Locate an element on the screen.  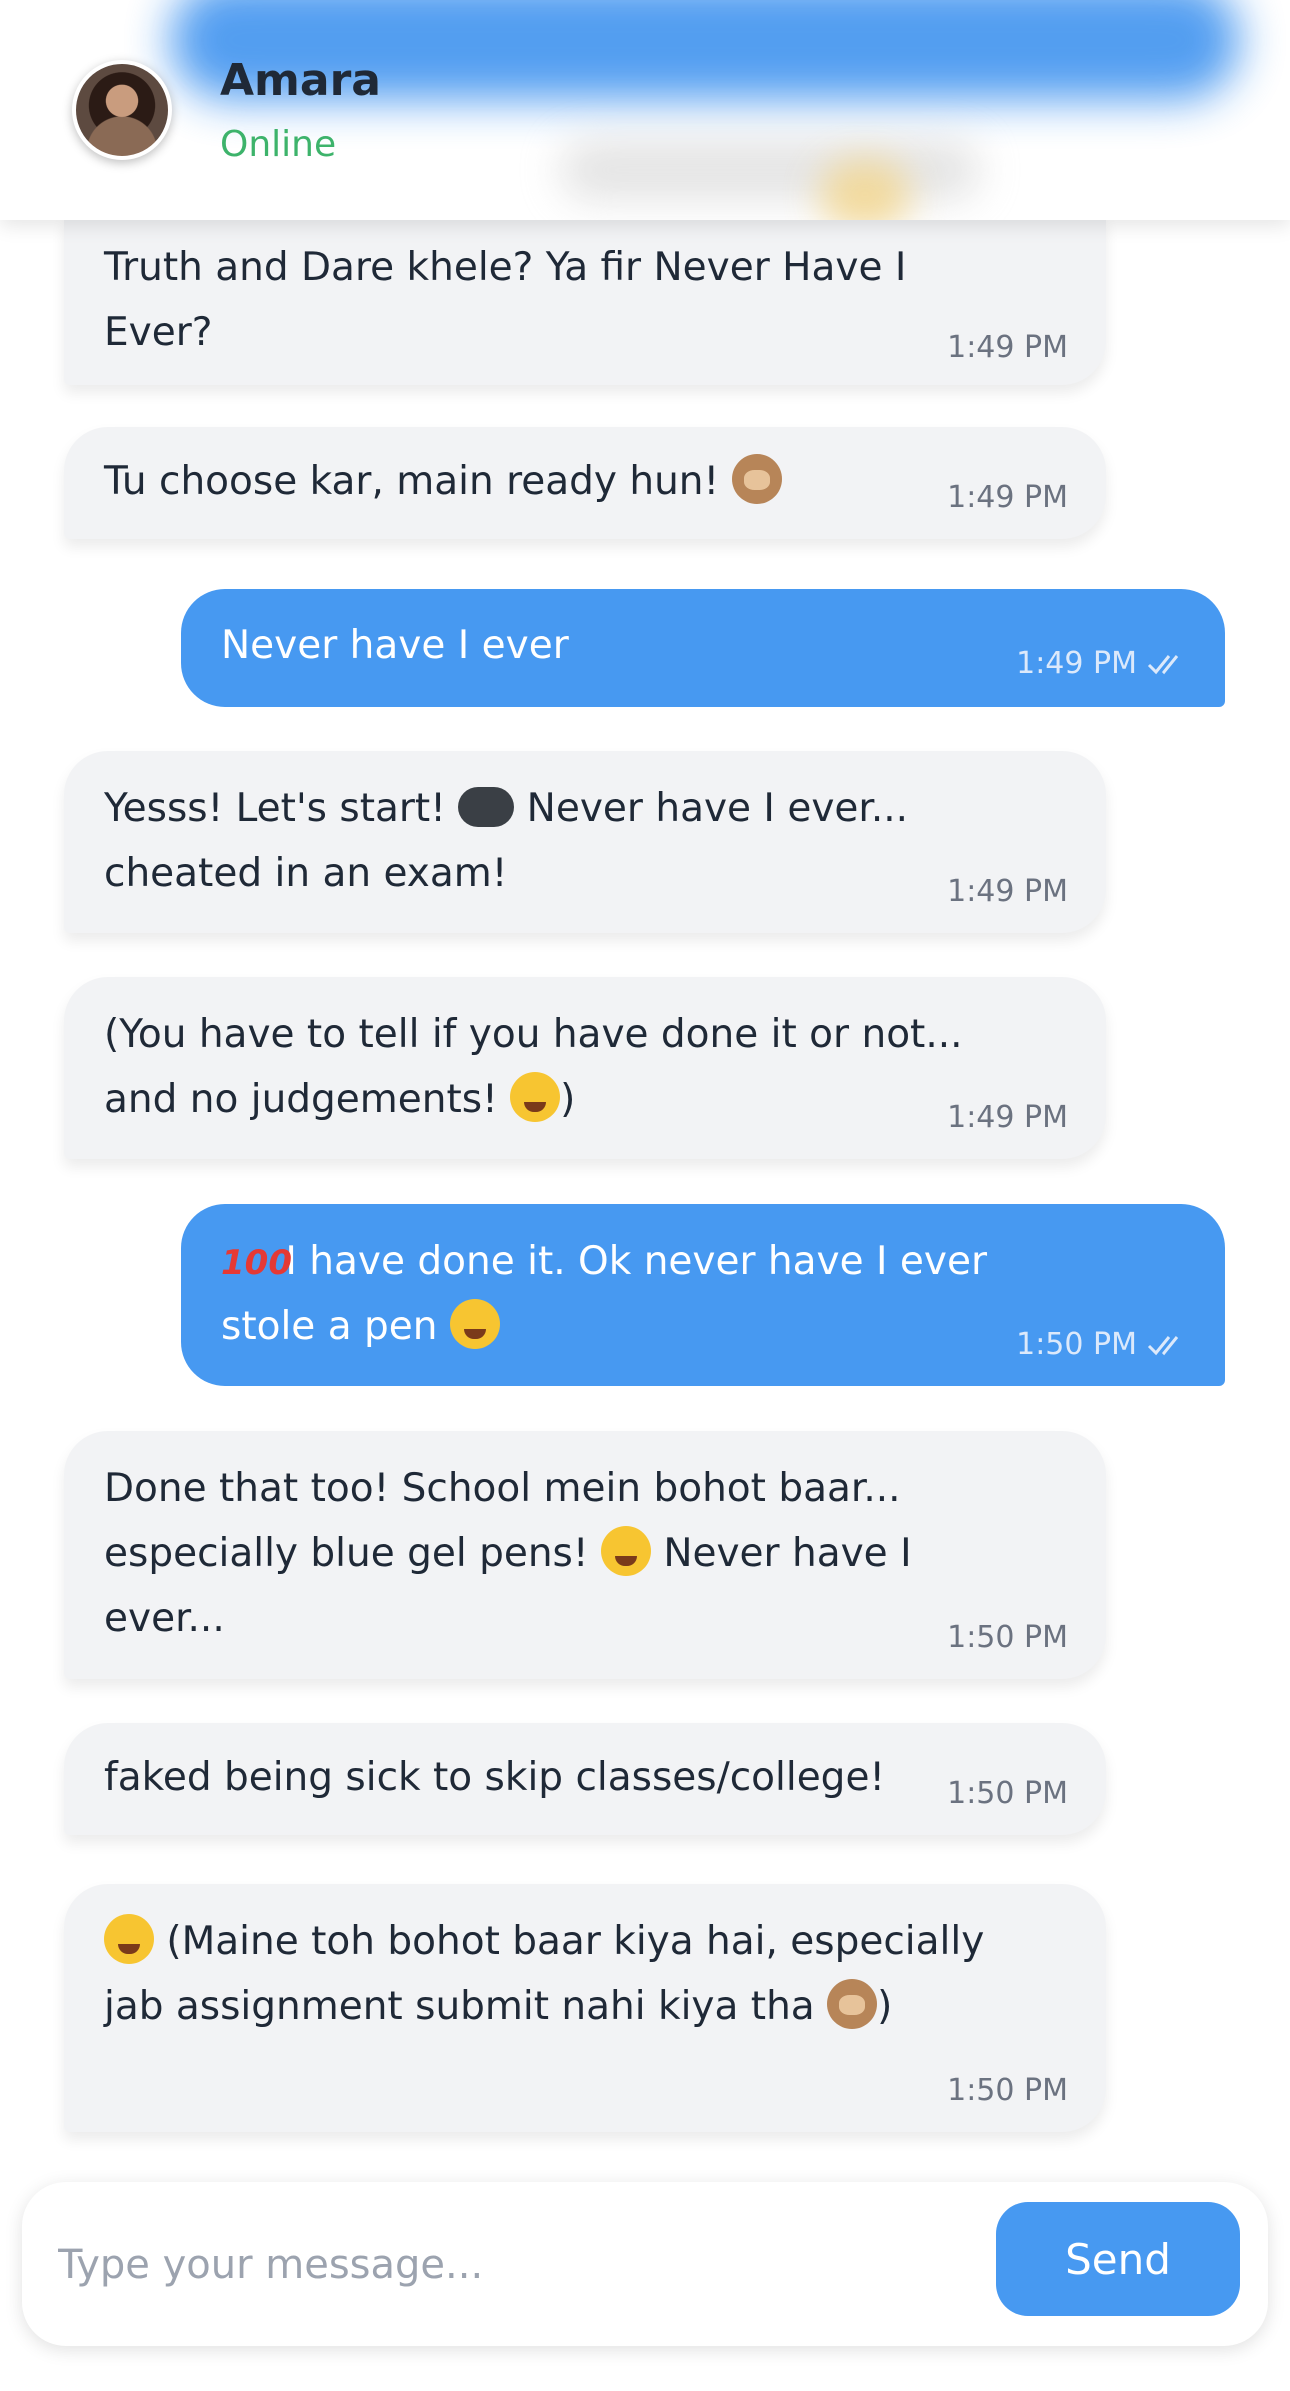
tears-of-joy-face-icon is located at coordinates (625, 1551).